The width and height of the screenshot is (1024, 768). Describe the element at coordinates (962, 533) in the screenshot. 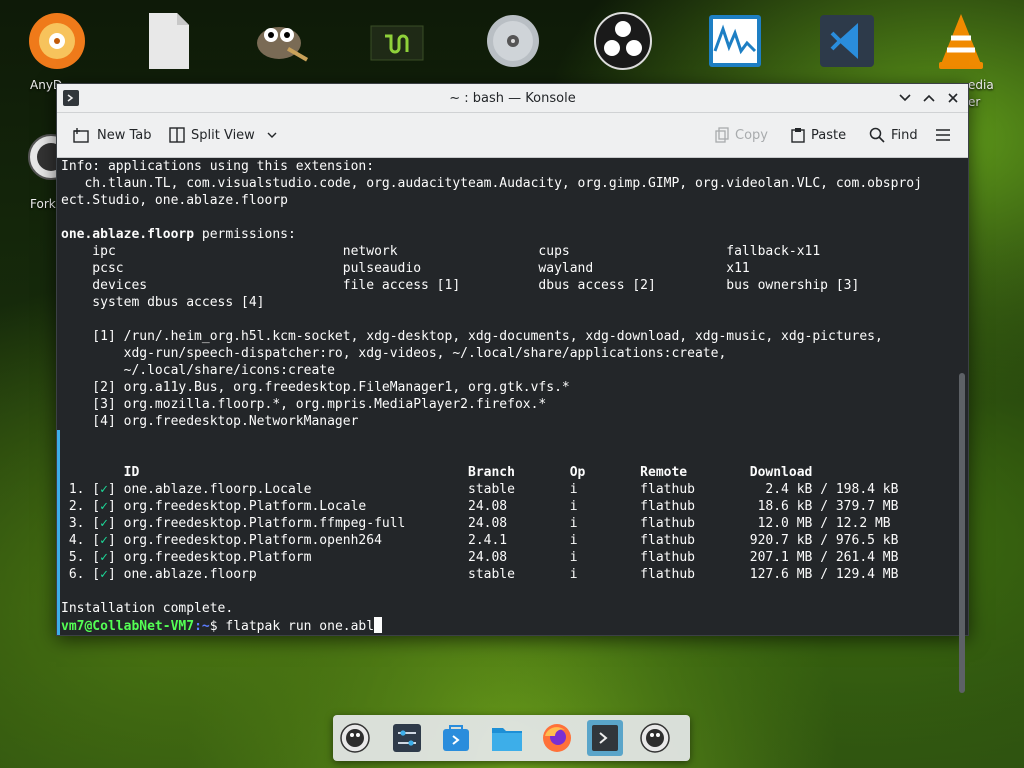

I see `scrollbar-thumb` at that location.